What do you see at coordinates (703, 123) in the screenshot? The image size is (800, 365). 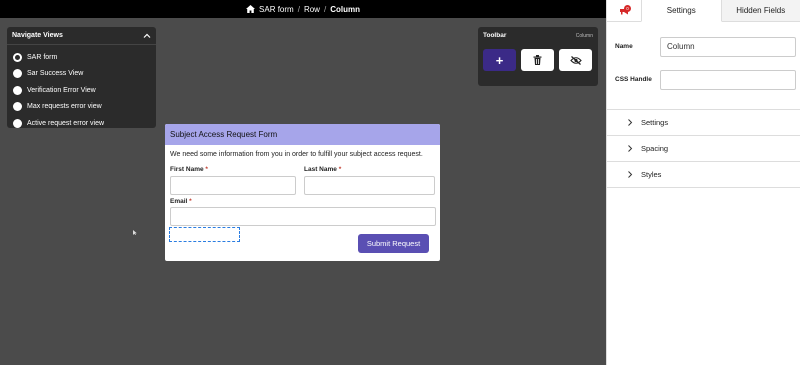 I see `section-settings: Settings` at bounding box center [703, 123].